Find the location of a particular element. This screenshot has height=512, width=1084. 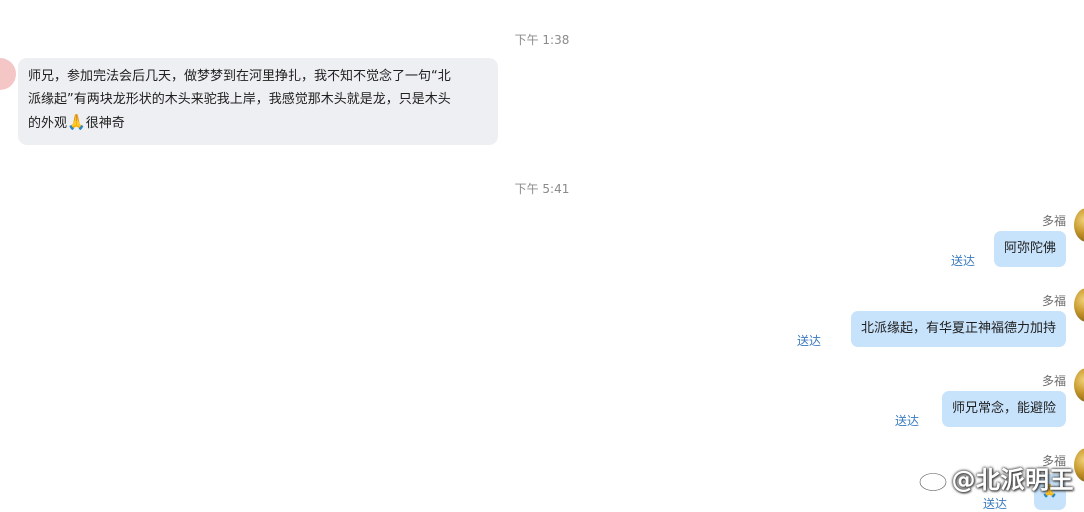

message-line: 派缘起”有两块龙形状的木头来驼我上岸，我感觉那木头就是龙，只是木头 is located at coordinates (239, 99).